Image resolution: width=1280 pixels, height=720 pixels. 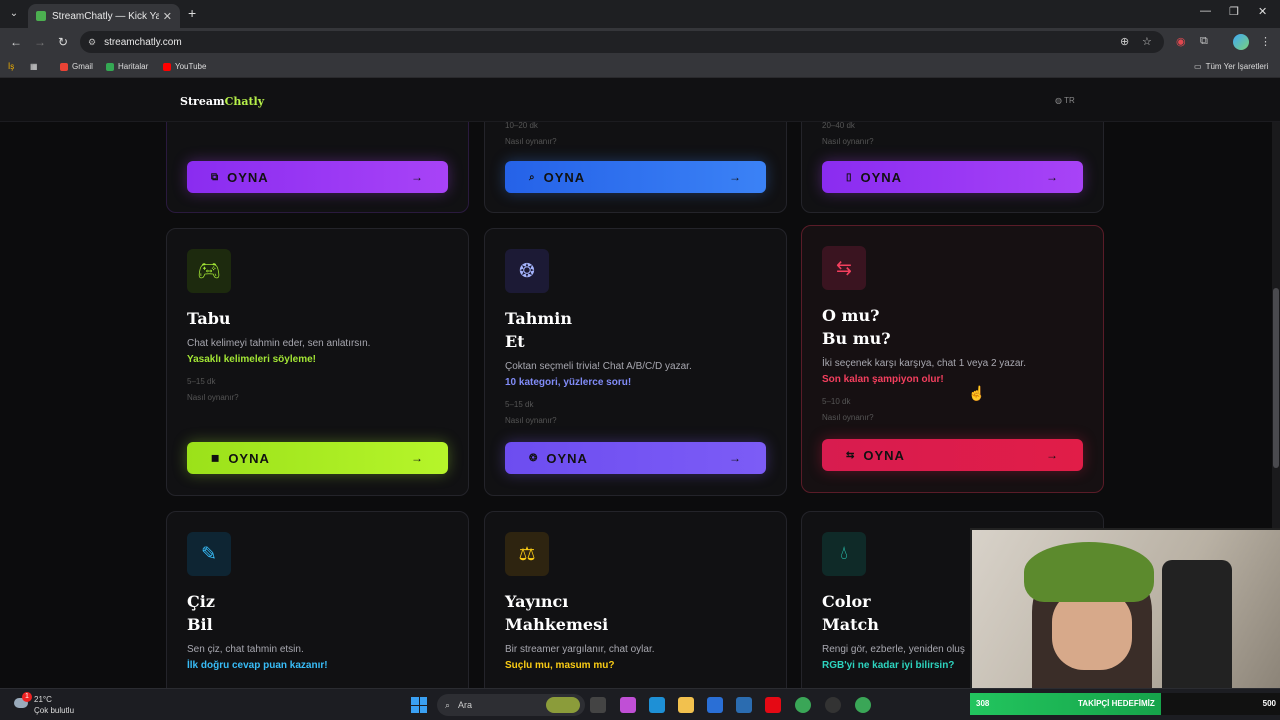 I want to click on swap-arrows-icon: ⇆, so click(x=844, y=268).